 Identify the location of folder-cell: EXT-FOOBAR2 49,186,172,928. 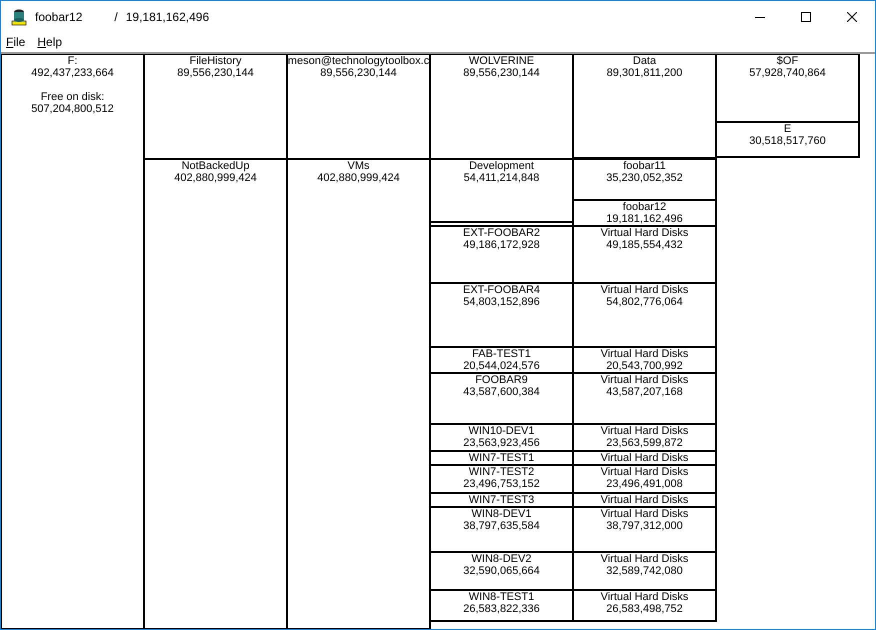
(501, 255).